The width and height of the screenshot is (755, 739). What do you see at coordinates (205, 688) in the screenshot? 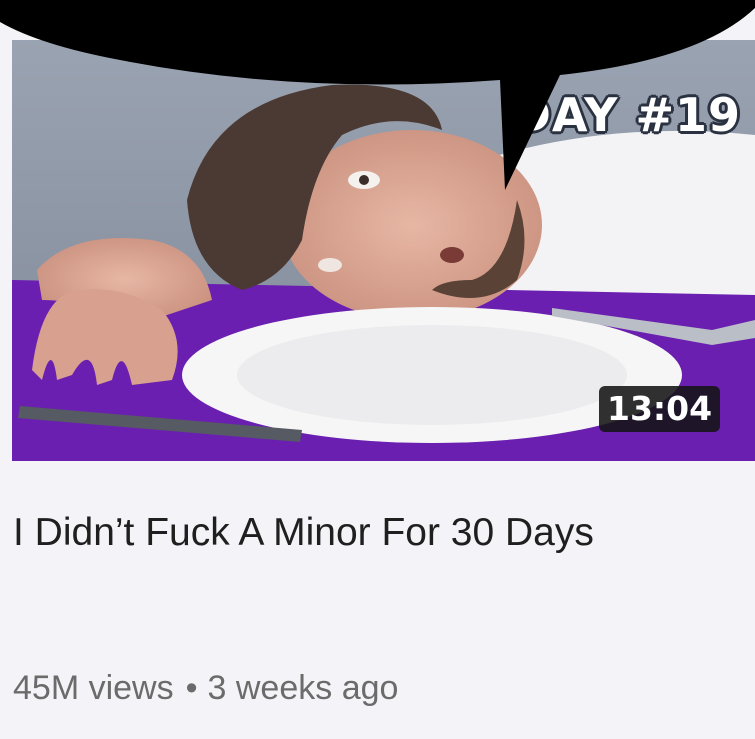
I see `video-metadata: 45M views • 3 weeks ago` at bounding box center [205, 688].